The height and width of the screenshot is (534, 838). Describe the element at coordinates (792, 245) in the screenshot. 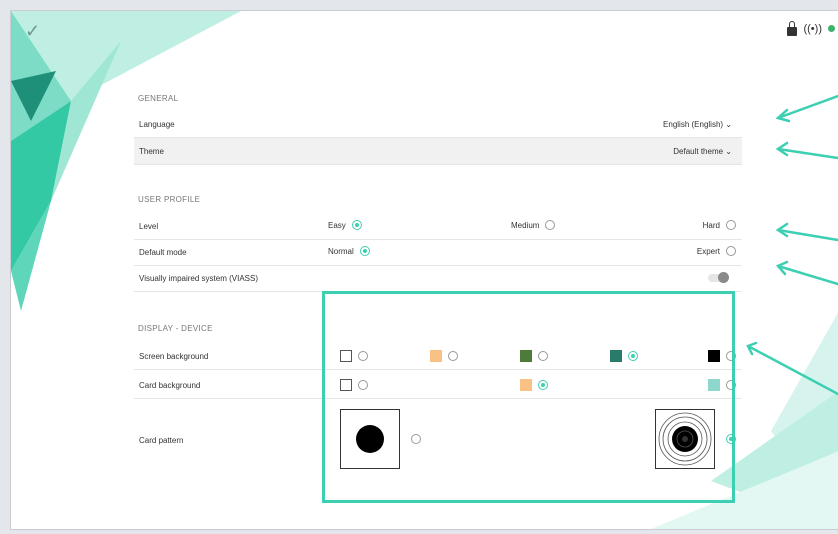

I see `annotation-arrows` at that location.